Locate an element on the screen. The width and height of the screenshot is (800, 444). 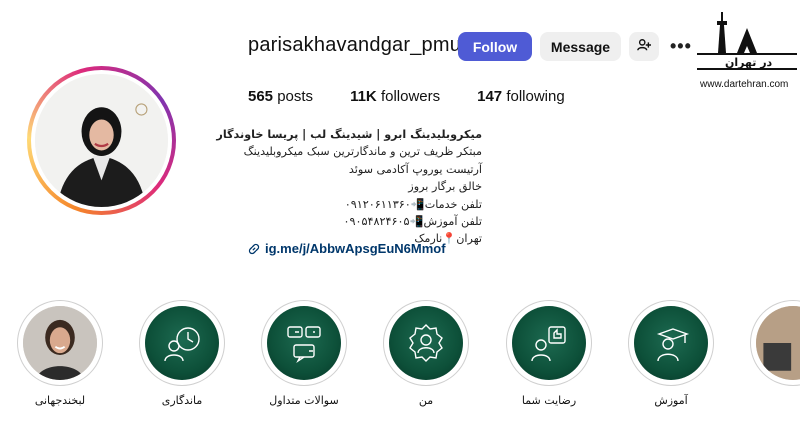
suggest-user-button is located at coordinates (644, 46).